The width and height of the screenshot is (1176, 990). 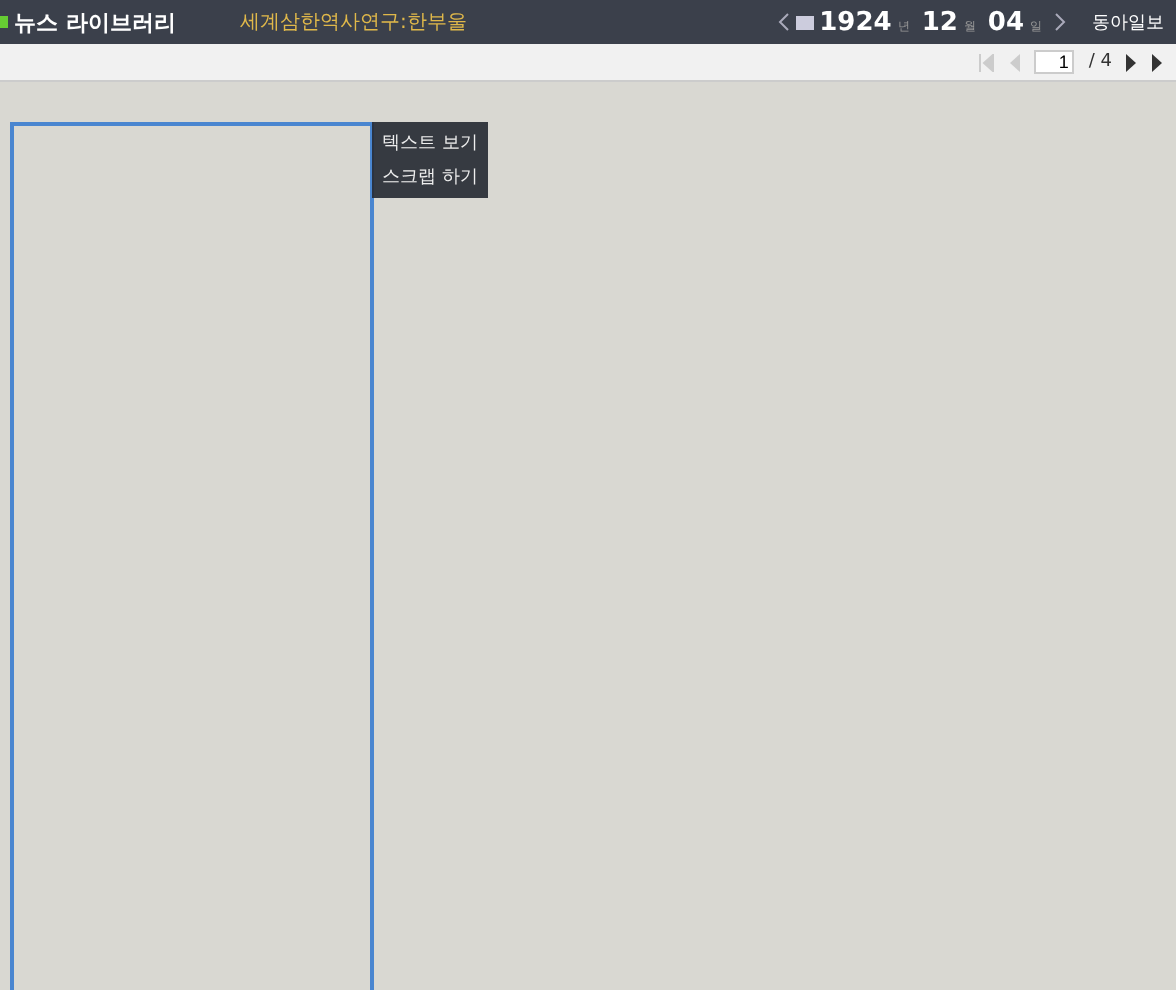 I want to click on page-total: / 4, so click(x=1100, y=62).